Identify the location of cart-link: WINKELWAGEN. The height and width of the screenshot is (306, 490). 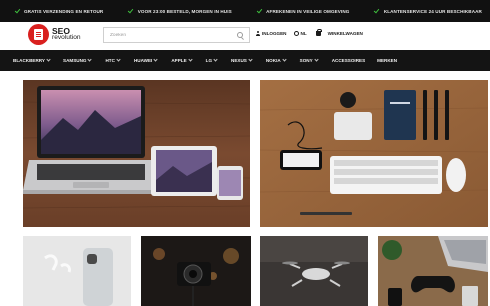
(339, 32).